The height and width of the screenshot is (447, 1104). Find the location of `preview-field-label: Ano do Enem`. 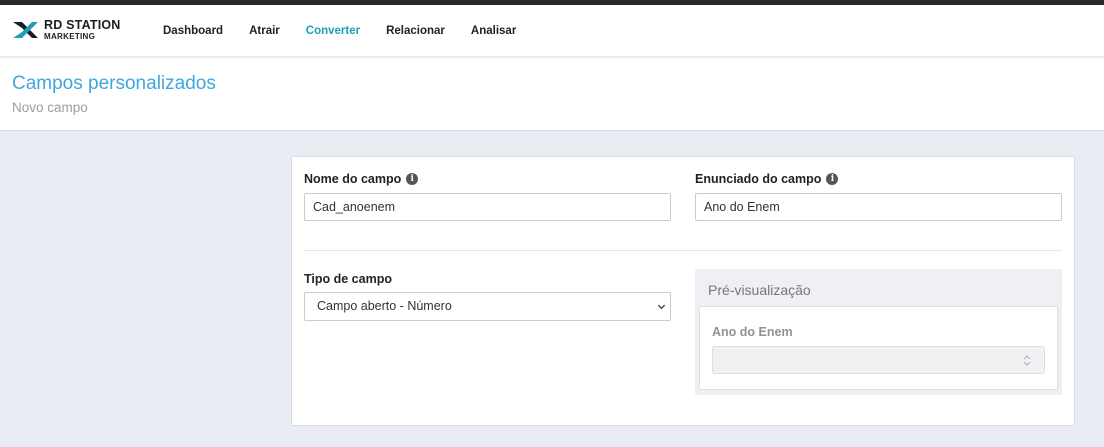

preview-field-label: Ano do Enem is located at coordinates (752, 332).